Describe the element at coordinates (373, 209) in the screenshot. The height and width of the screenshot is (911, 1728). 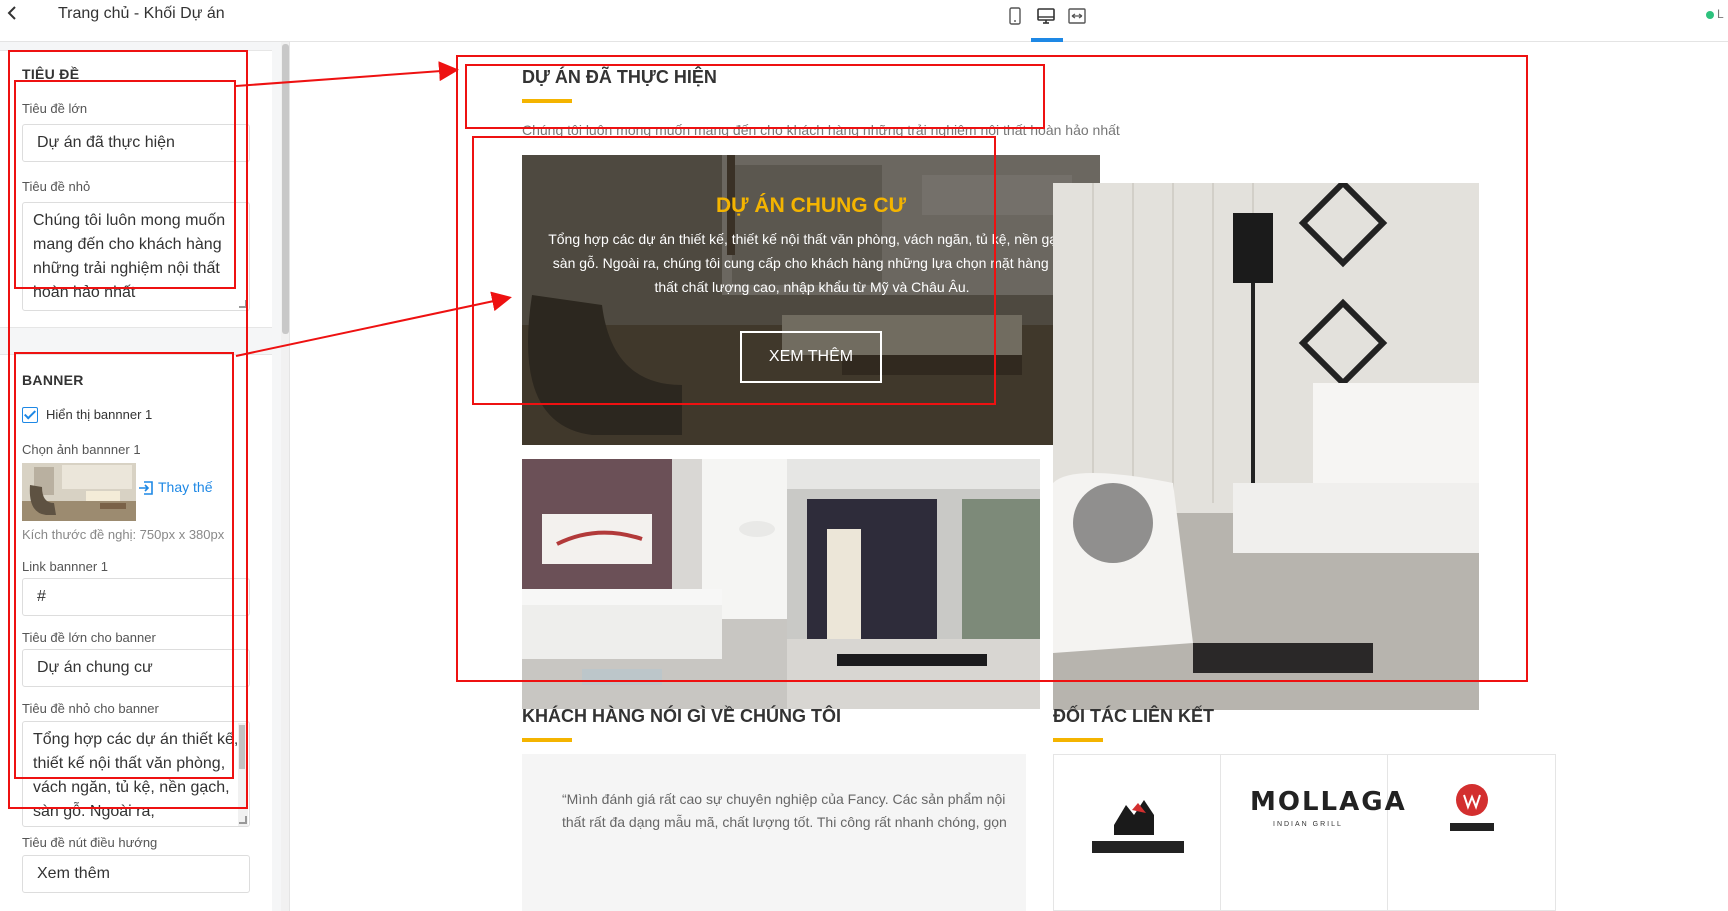
I see `annotation-arrows` at that location.